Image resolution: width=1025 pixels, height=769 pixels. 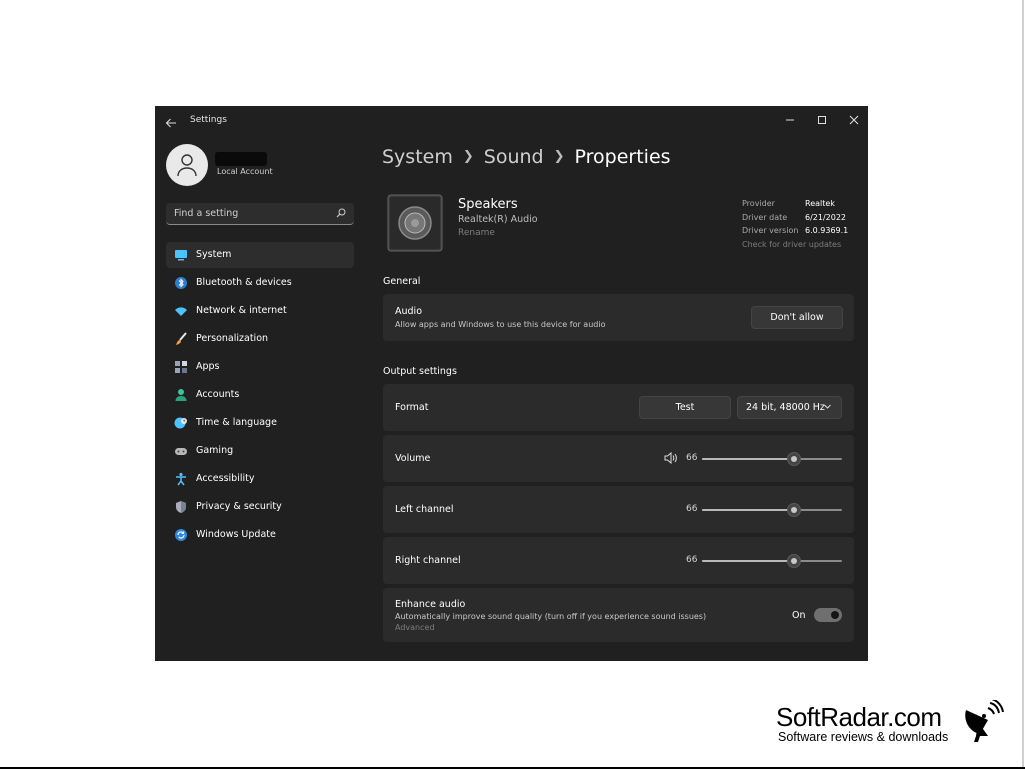 What do you see at coordinates (498, 219) in the screenshot?
I see `device-subtitle: Realtek(R) Audio` at bounding box center [498, 219].